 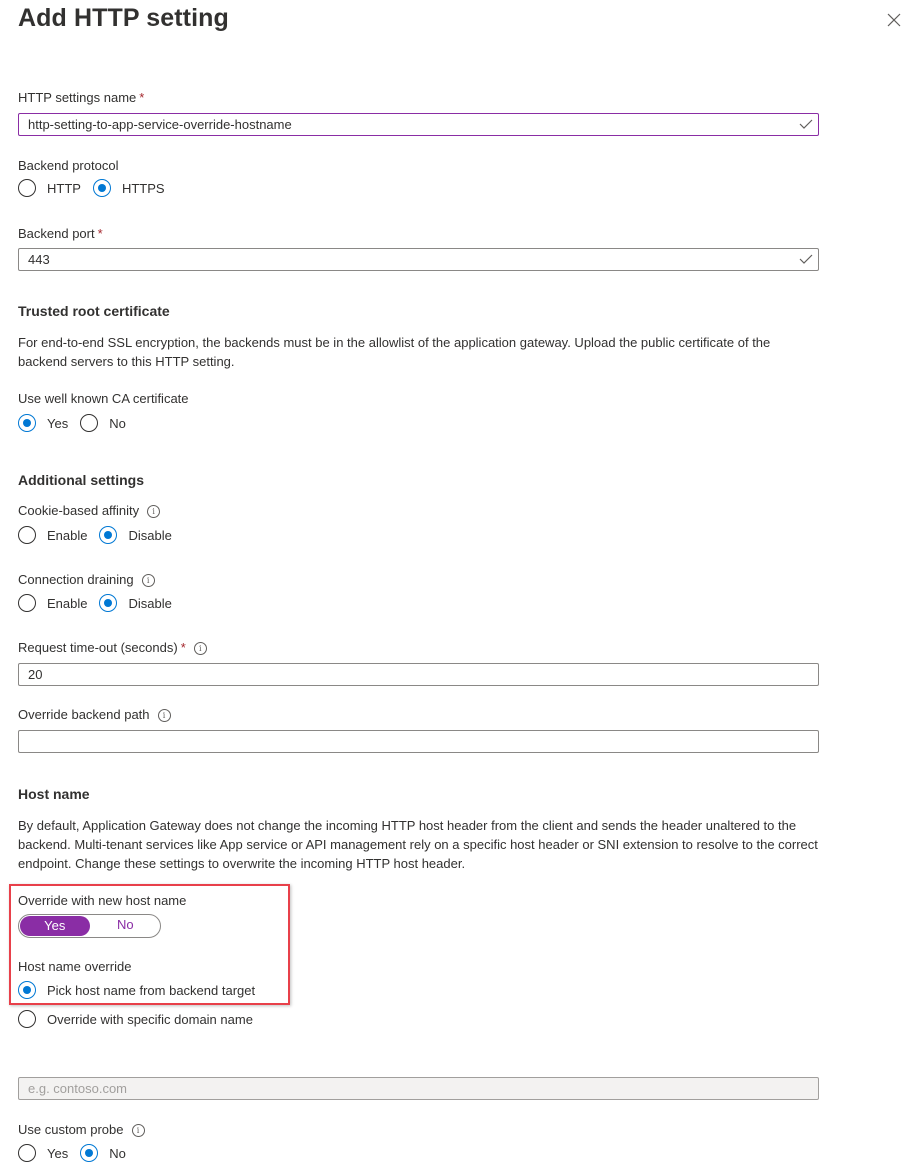 I want to click on custom-probe-group: Yes No, so click(x=78, y=1153).